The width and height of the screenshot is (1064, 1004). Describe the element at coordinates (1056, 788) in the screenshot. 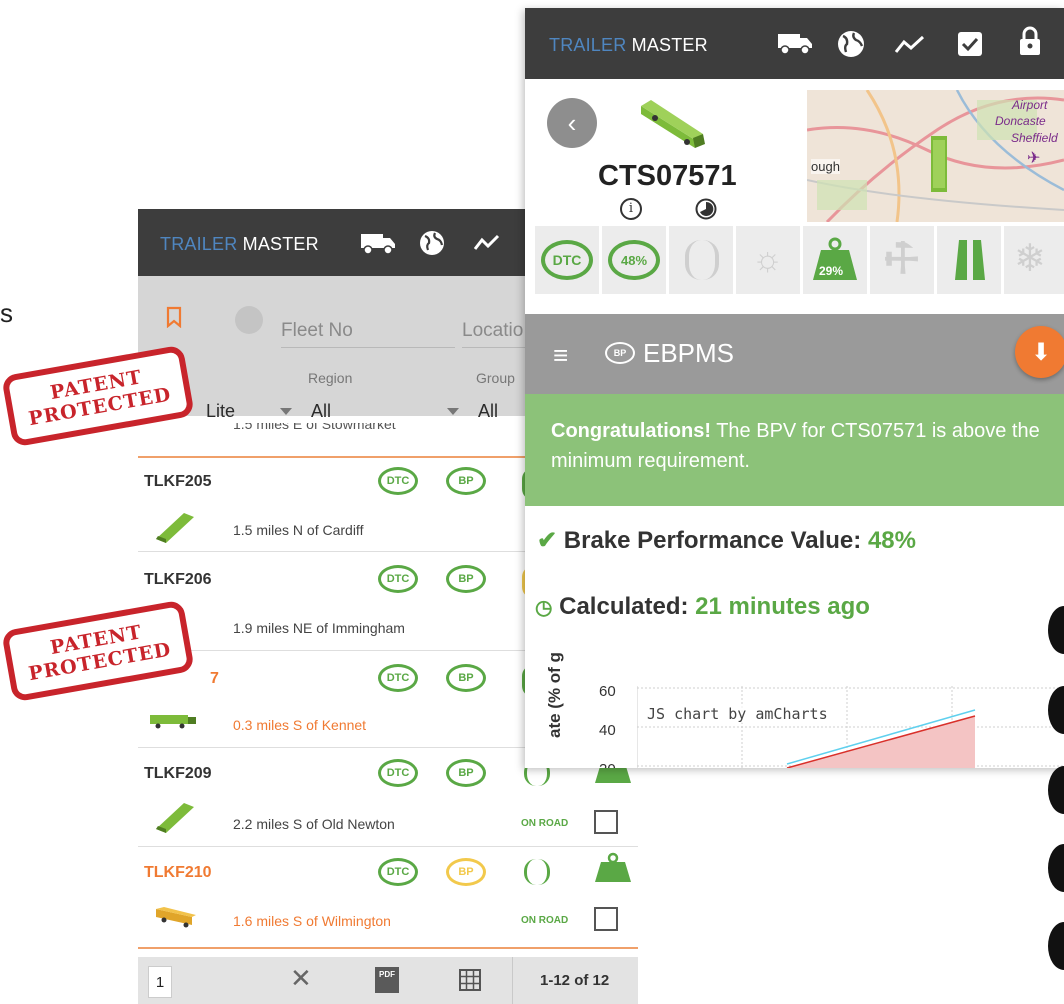

I see `device-edge-image` at that location.